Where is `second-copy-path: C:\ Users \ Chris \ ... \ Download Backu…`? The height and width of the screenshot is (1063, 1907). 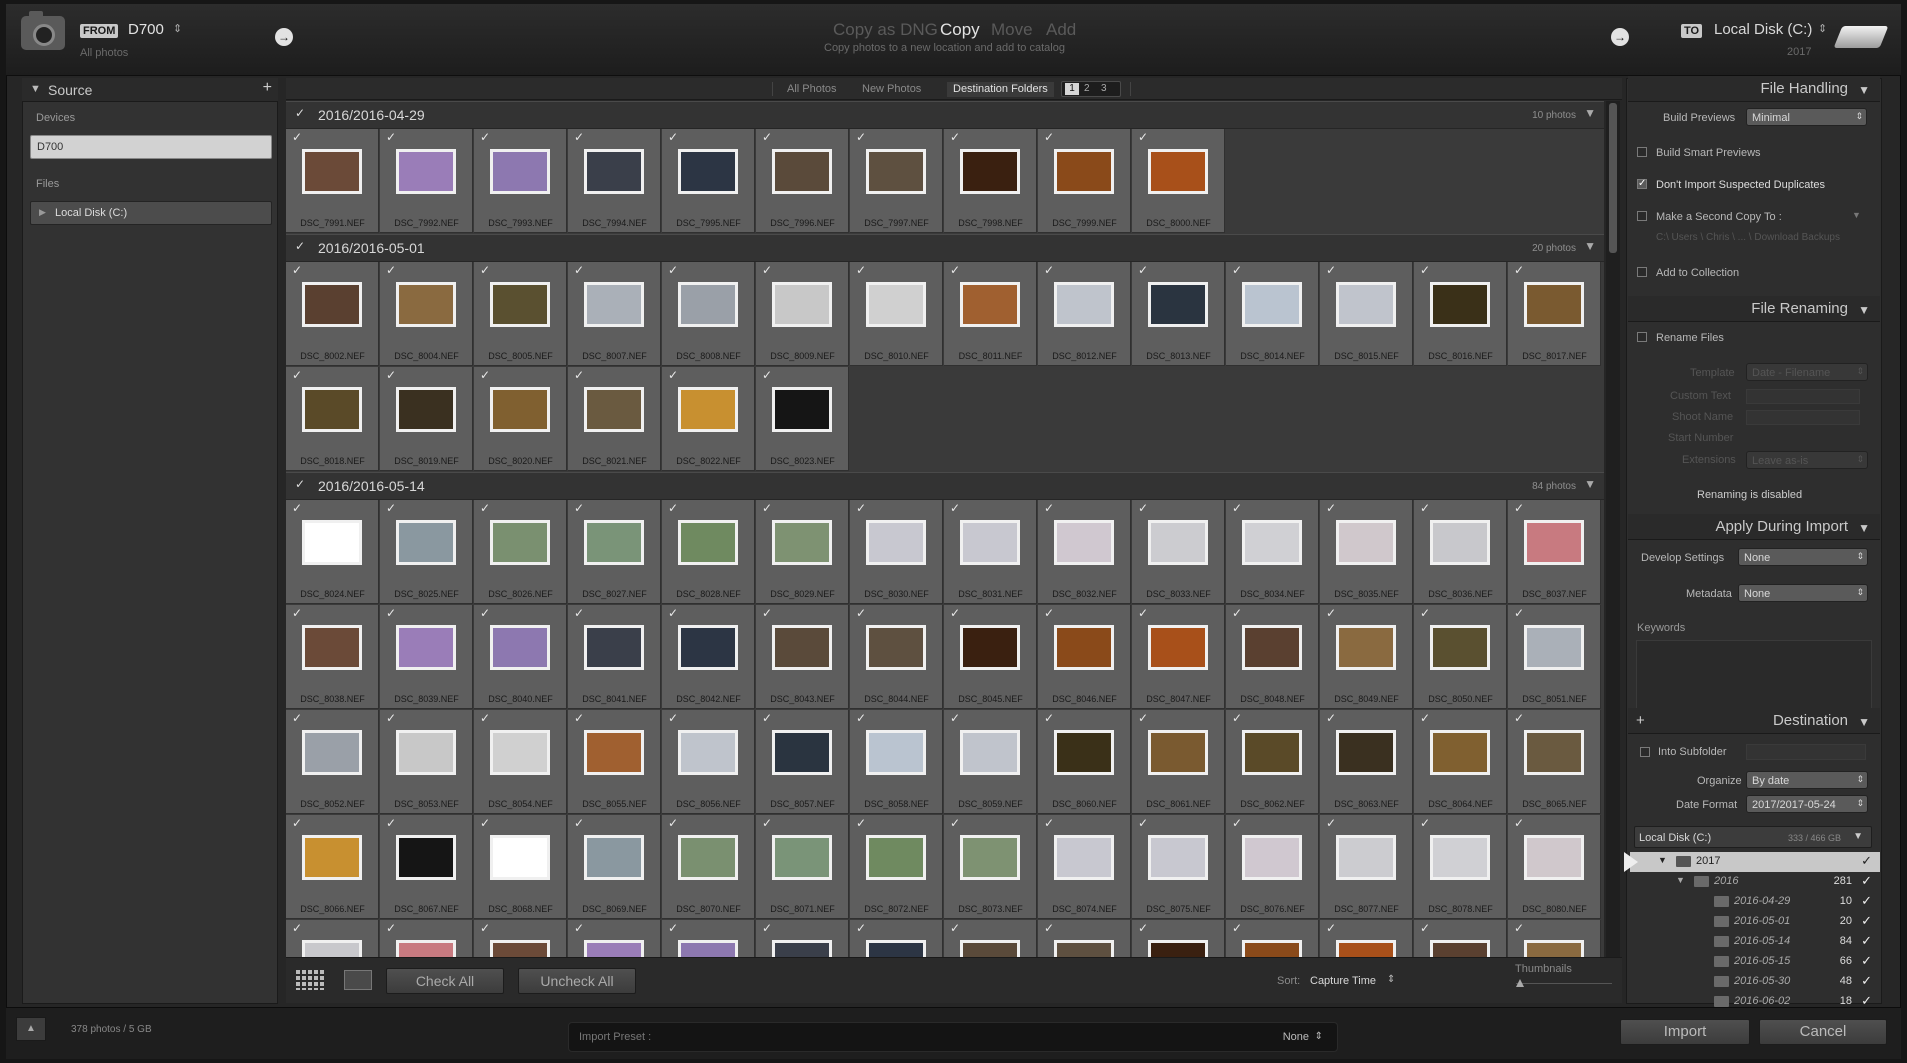
second-copy-path: C:\ Users \ Chris \ ... \ Download Backu… is located at coordinates (1748, 237).